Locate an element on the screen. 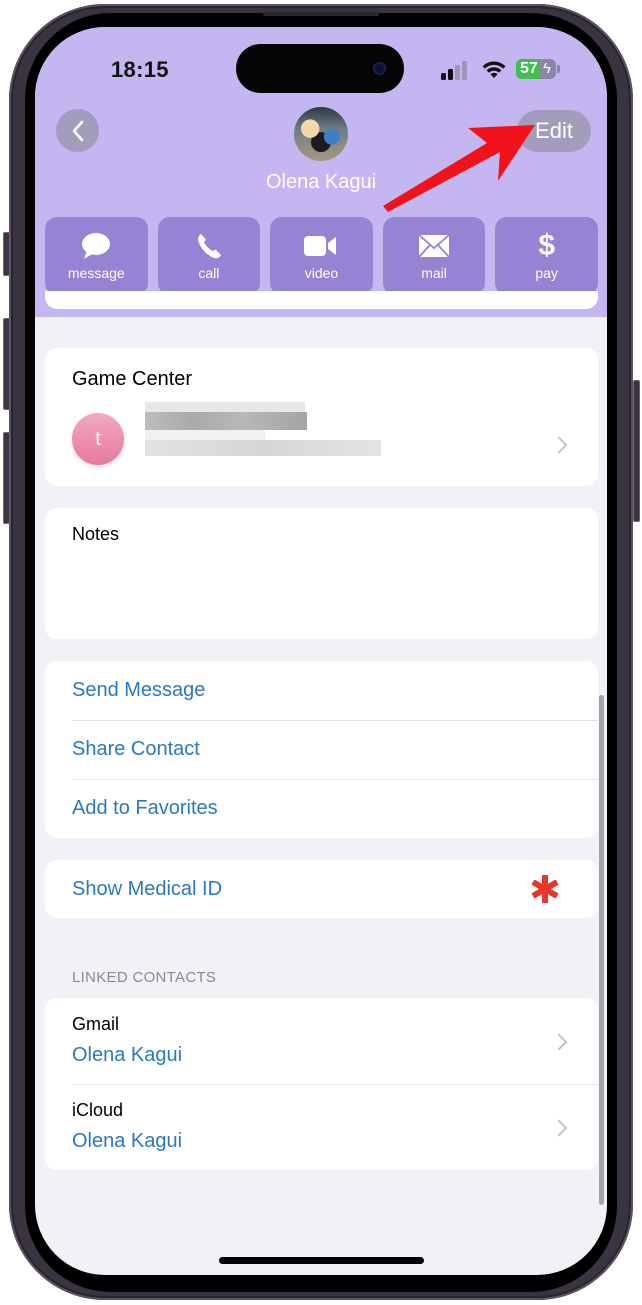 The image size is (642, 1305). medical-id-card: Show Medical ID is located at coordinates (321, 889).